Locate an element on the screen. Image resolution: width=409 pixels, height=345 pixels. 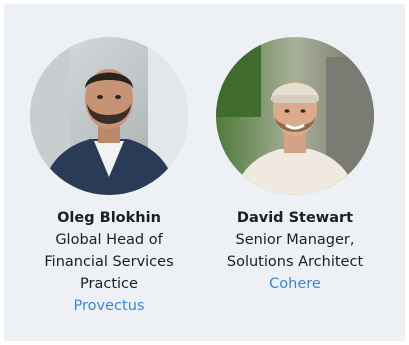
speaker-name: Oleg Blokhin is located at coordinates (109, 218).